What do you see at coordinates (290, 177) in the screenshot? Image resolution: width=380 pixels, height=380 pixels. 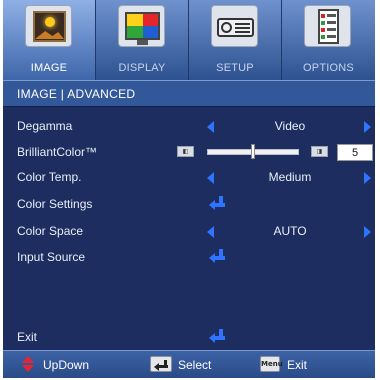 I see `color-temp-value: Medium` at bounding box center [290, 177].